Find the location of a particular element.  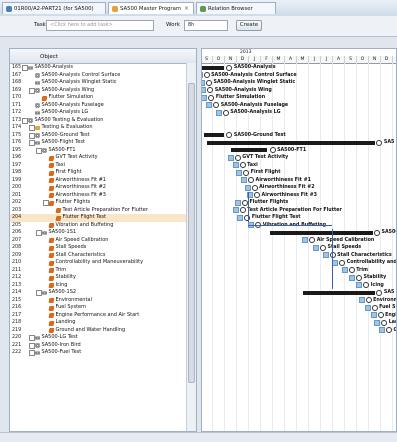

tree-row: 211Trim is located at coordinates (98, 271).